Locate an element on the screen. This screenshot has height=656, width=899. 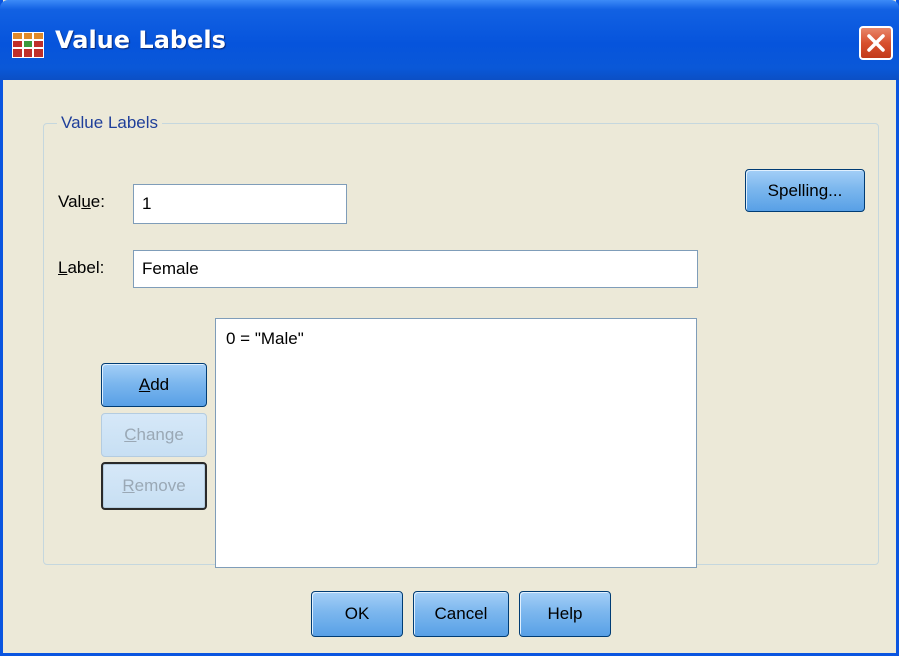
help-button: Help is located at coordinates (565, 614).